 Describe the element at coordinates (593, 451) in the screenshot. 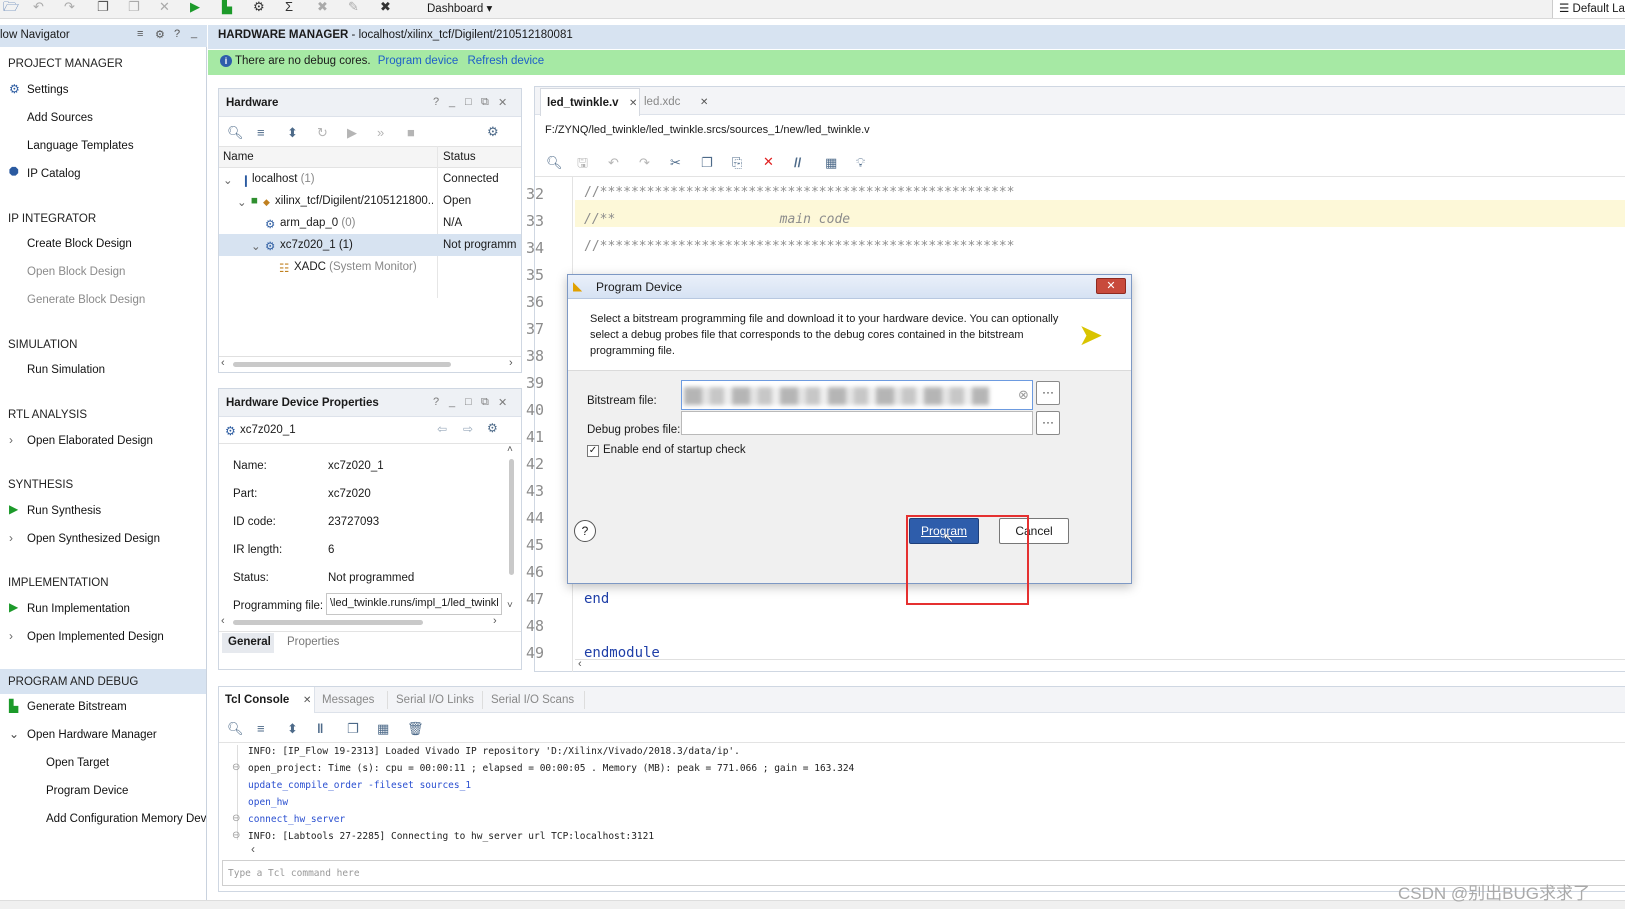

I see `startup-check-checkbox: ✓` at that location.